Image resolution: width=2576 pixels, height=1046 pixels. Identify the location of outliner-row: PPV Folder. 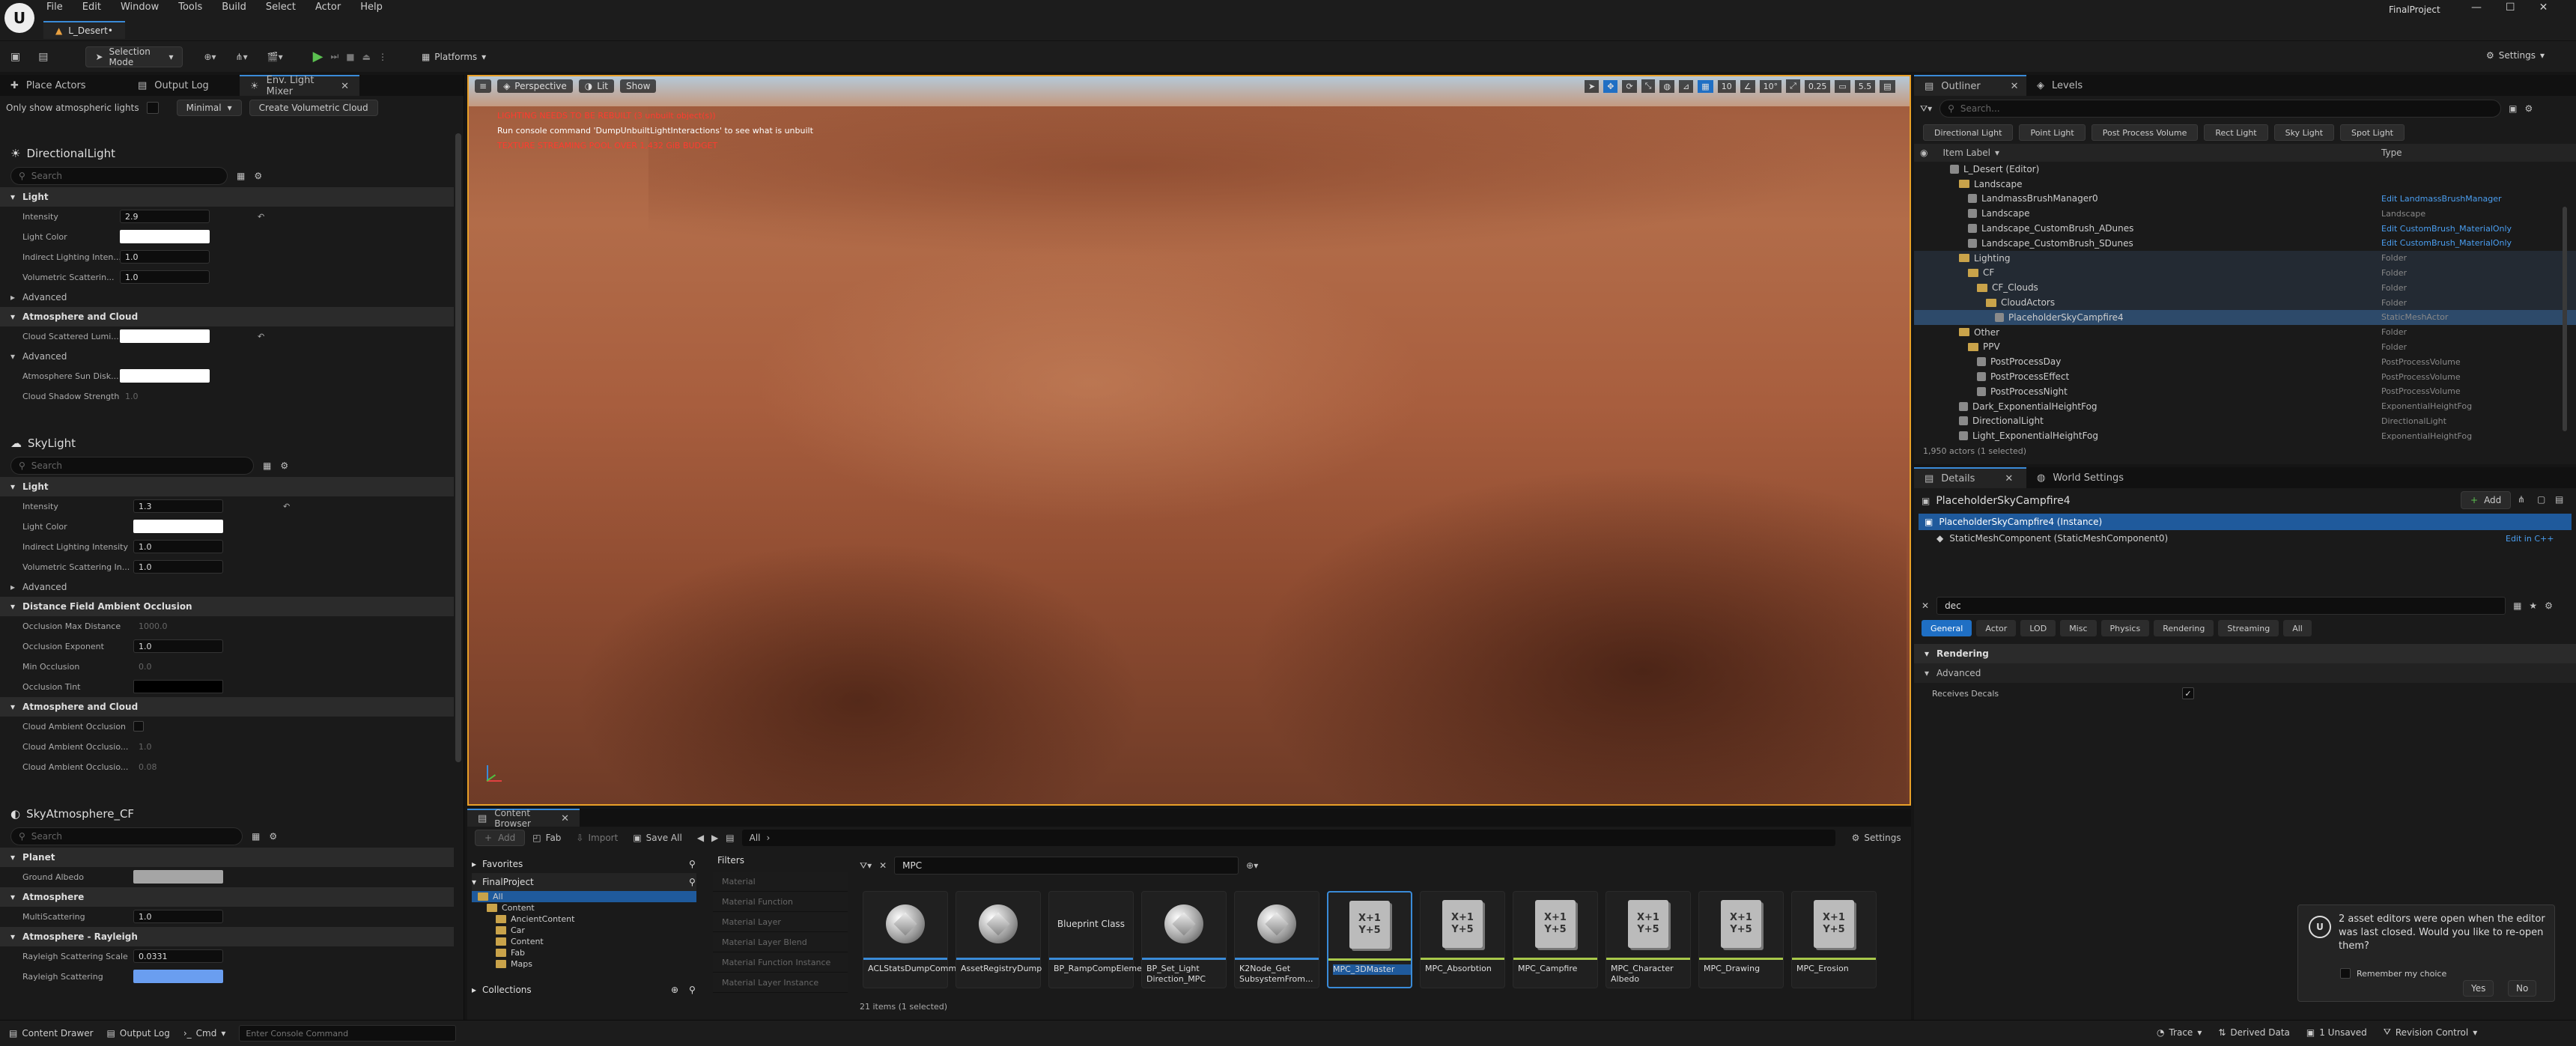
(2245, 347).